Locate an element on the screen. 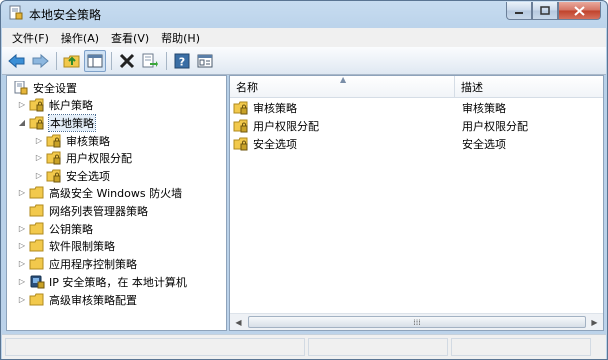  help-button: ? is located at coordinates (182, 61).